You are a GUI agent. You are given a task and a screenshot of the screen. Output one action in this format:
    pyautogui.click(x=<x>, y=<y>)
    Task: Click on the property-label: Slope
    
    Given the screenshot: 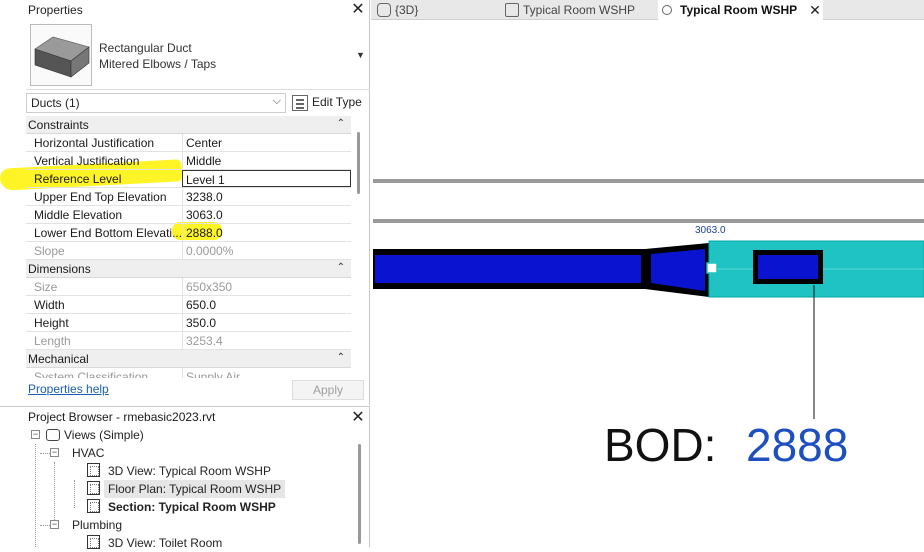 What is the action you would take?
    pyautogui.click(x=49, y=251)
    